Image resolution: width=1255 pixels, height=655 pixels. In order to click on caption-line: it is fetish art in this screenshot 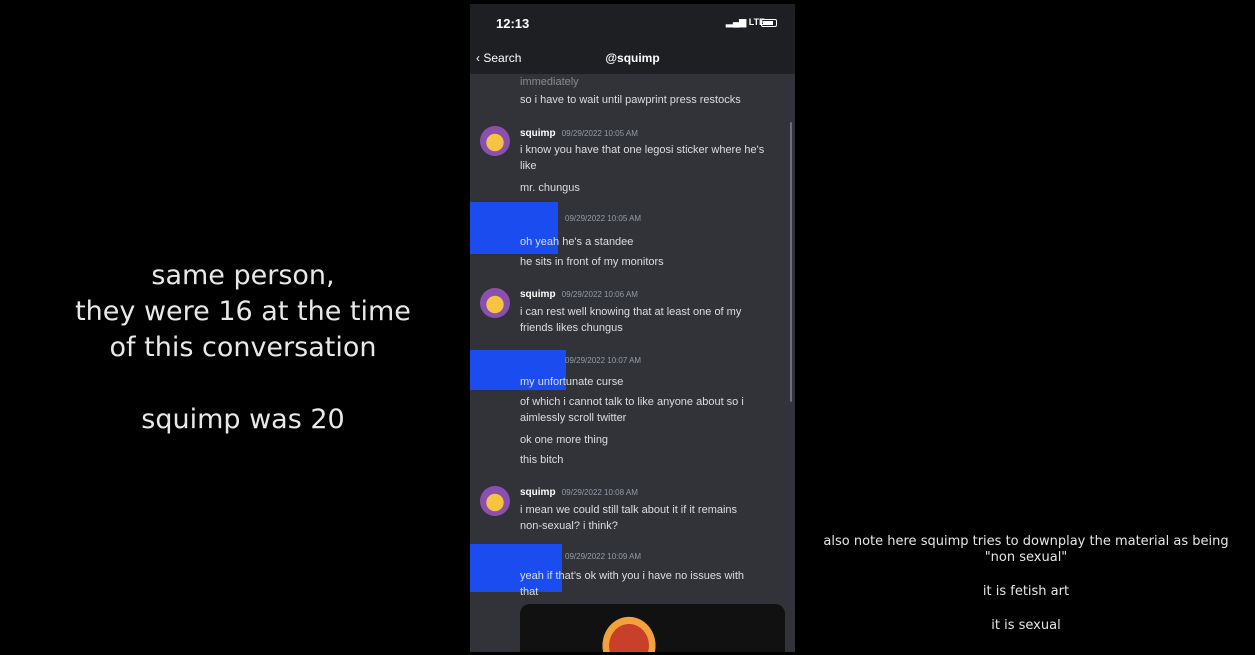, I will do `click(1026, 591)`.